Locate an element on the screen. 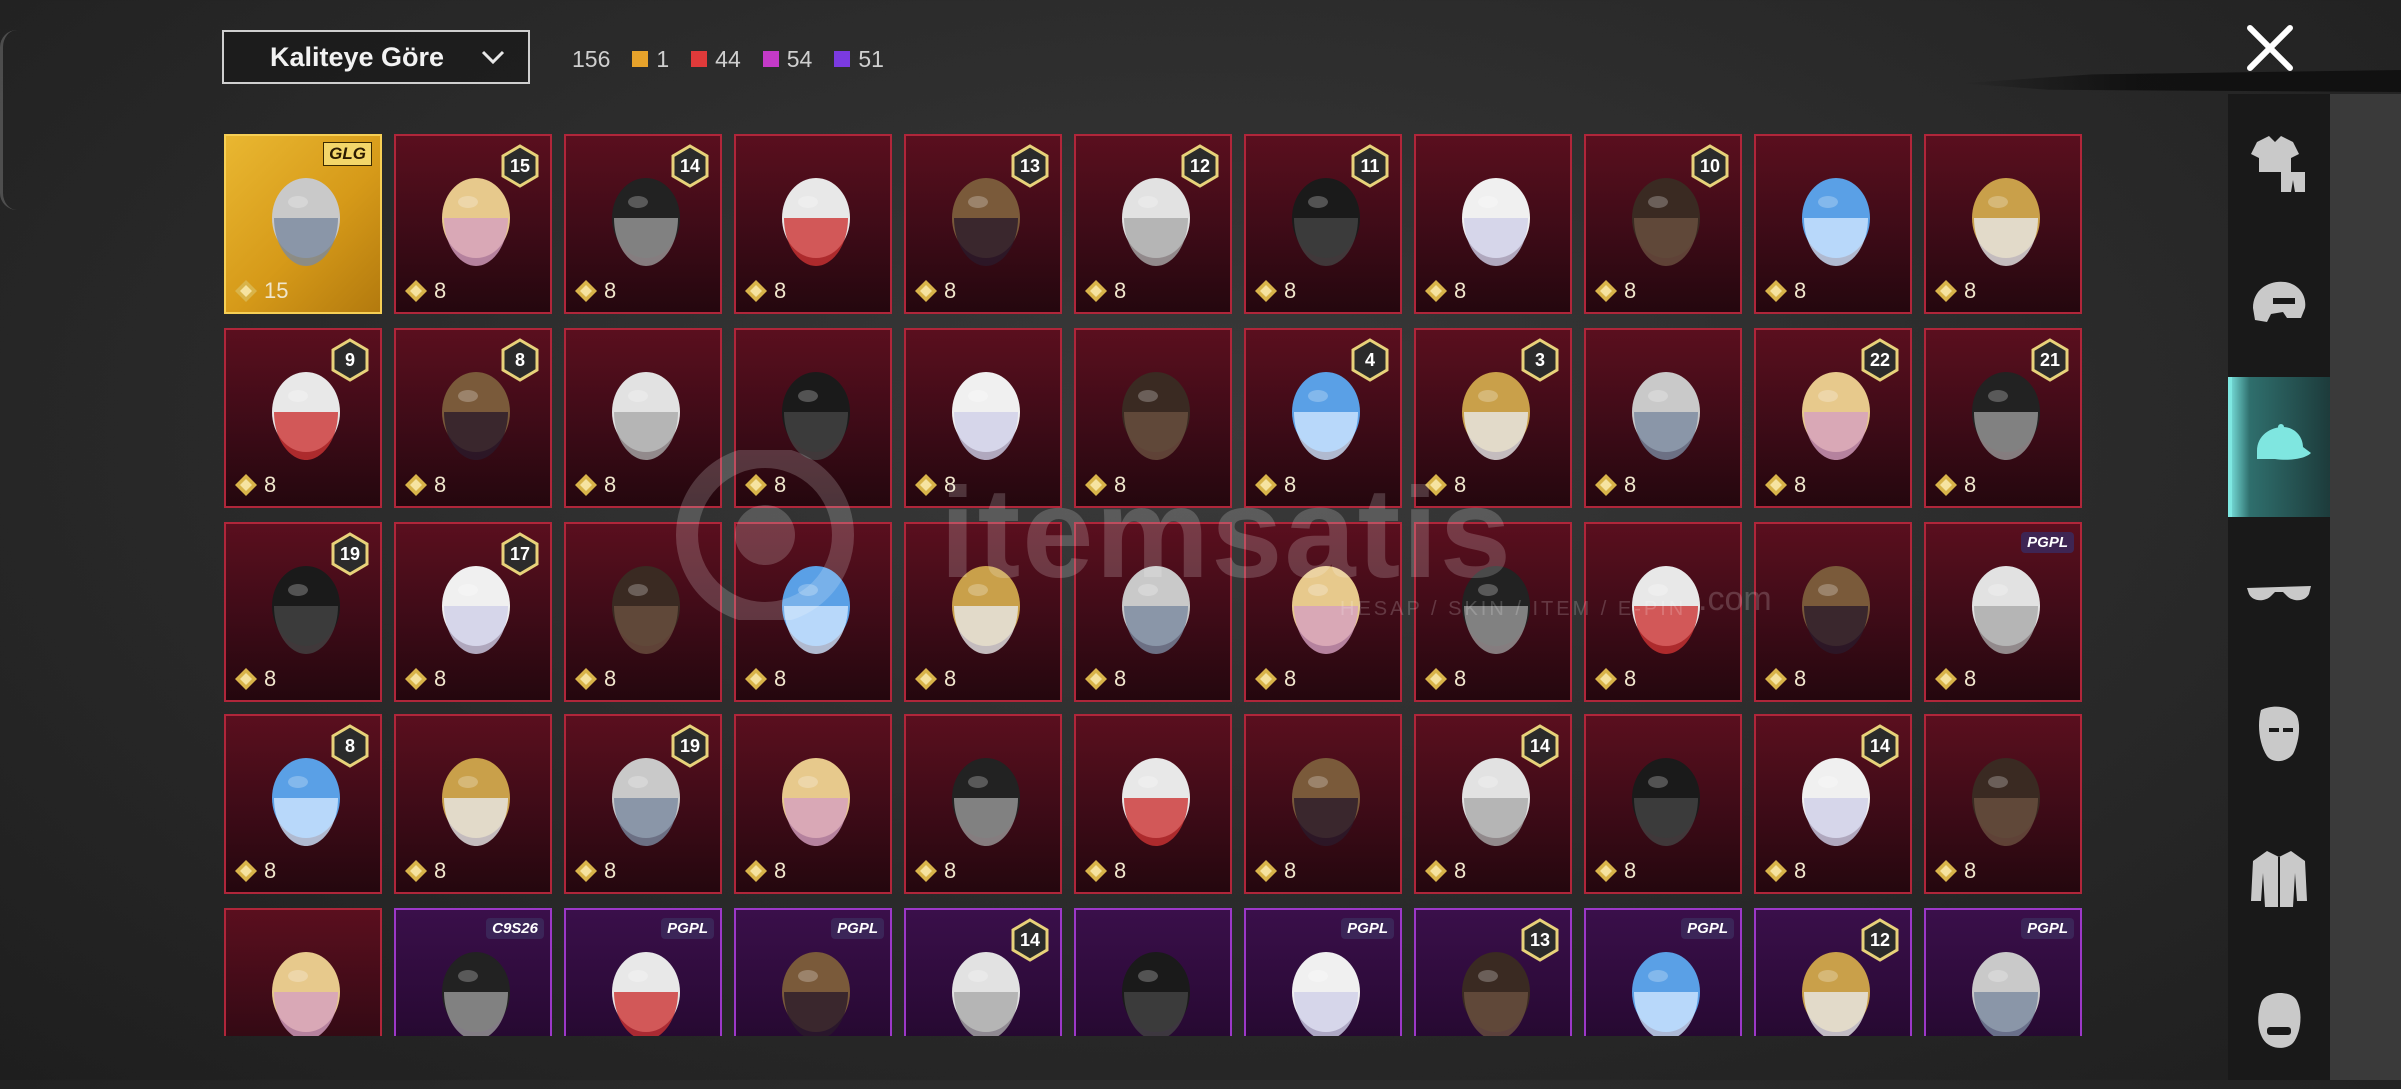 The height and width of the screenshot is (1089, 2401). item-tile: 8 12 is located at coordinates (1153, 224).